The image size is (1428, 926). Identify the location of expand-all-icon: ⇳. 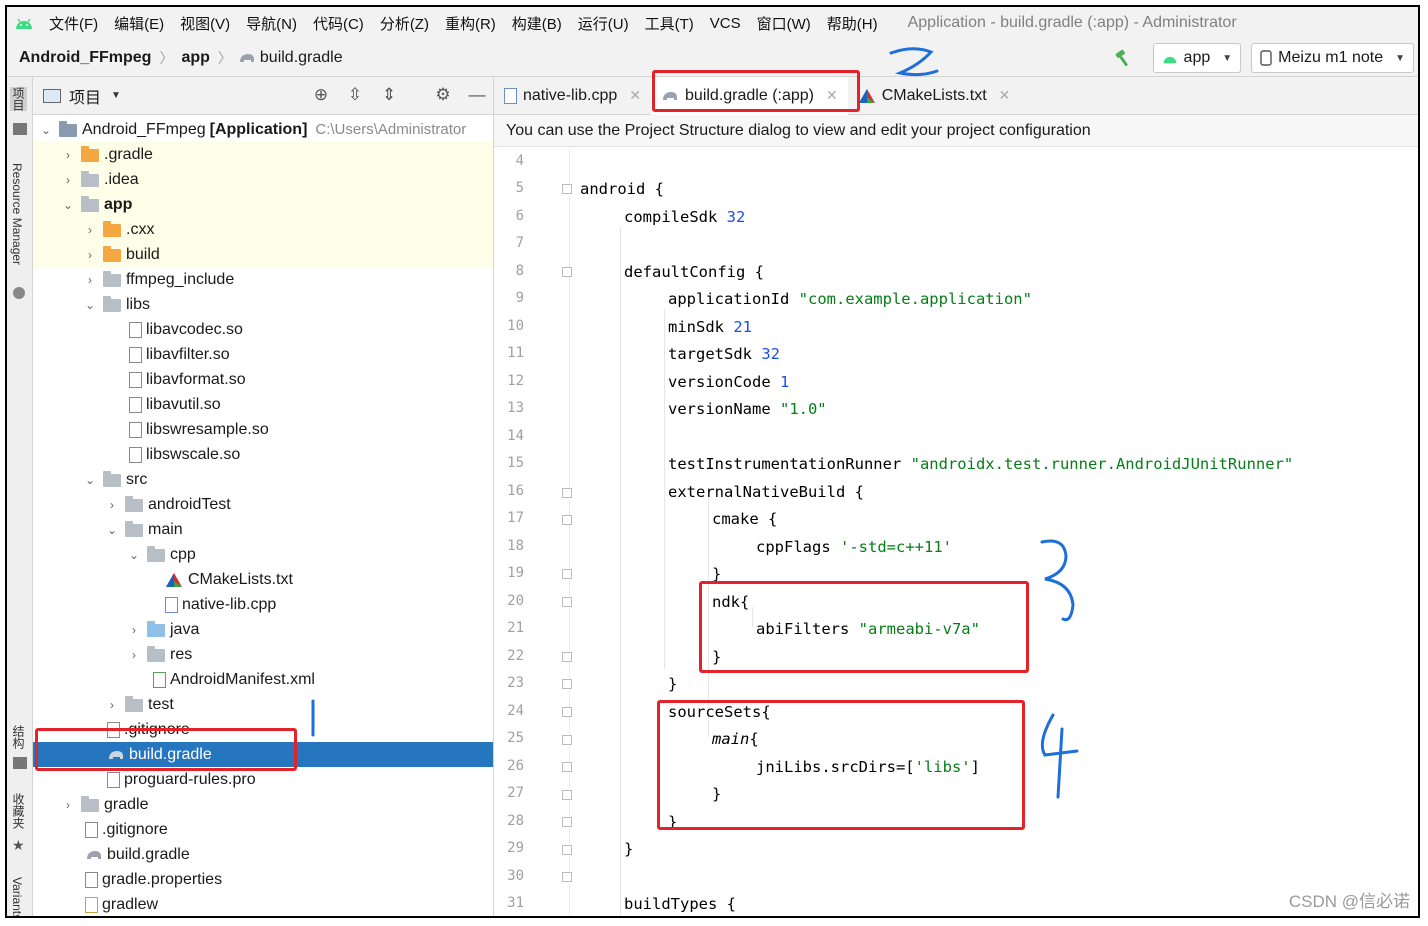
(355, 95).